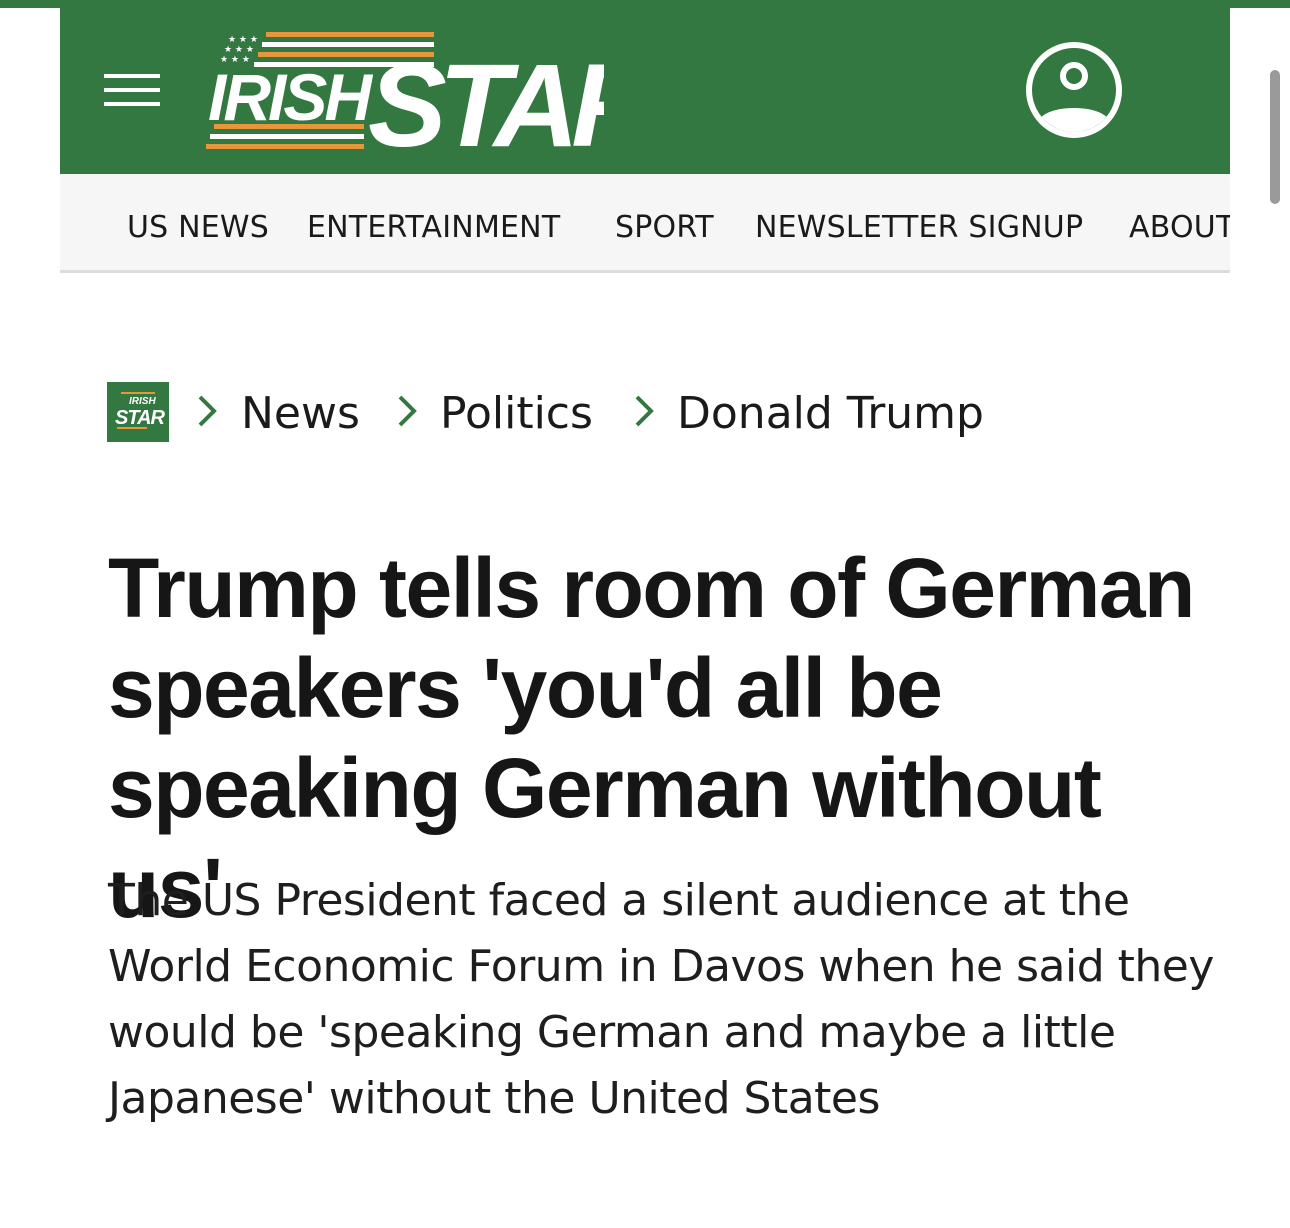 The image size is (1290, 1228). What do you see at coordinates (300, 412) in the screenshot?
I see `breadcrumb-item-news: News` at bounding box center [300, 412].